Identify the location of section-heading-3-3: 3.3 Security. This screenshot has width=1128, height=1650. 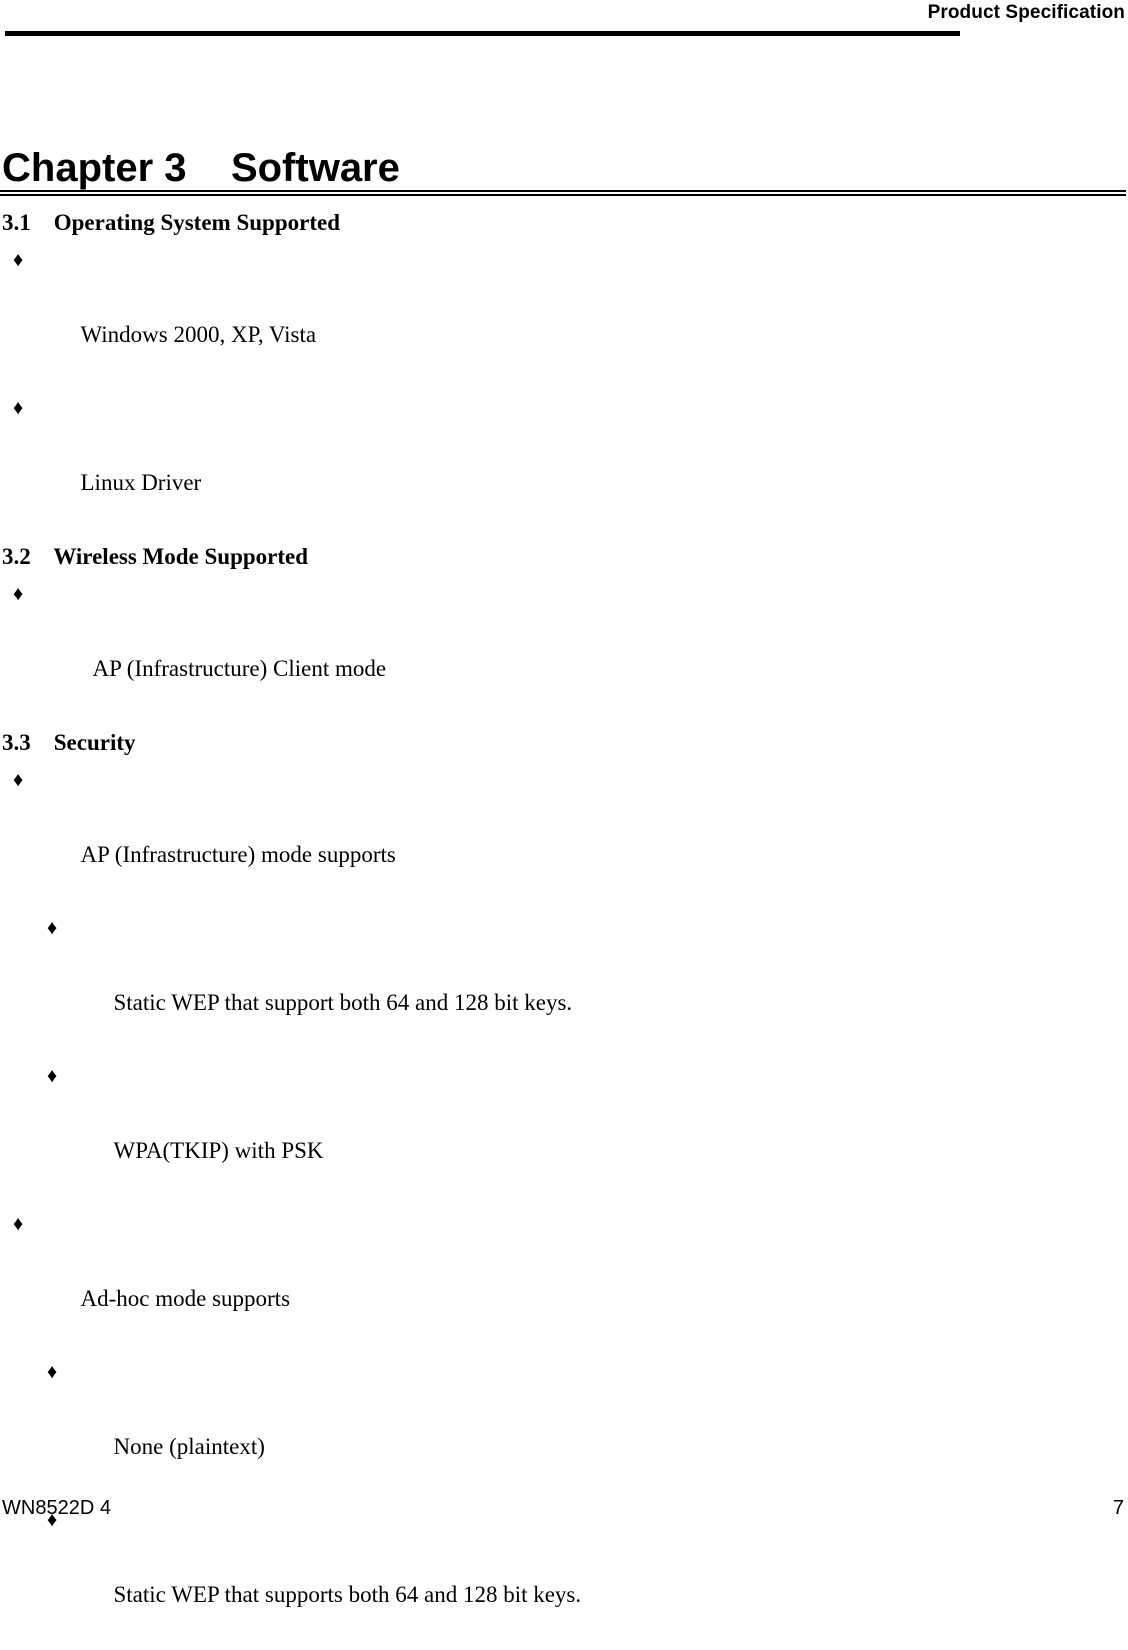
(69, 742).